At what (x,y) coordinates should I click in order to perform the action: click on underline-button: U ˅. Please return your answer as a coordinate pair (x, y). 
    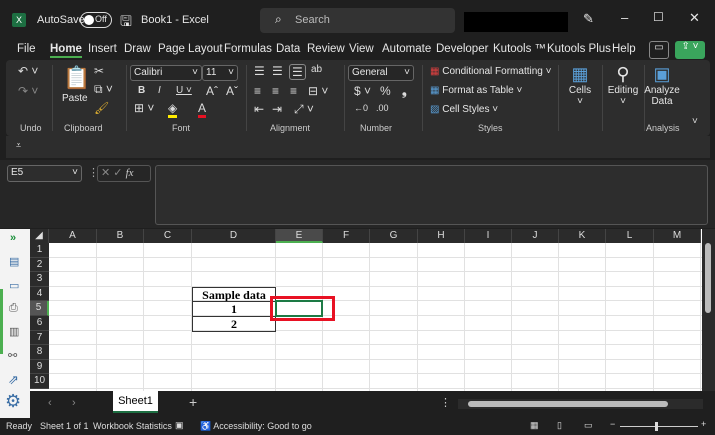
    Looking at the image, I should click on (184, 90).